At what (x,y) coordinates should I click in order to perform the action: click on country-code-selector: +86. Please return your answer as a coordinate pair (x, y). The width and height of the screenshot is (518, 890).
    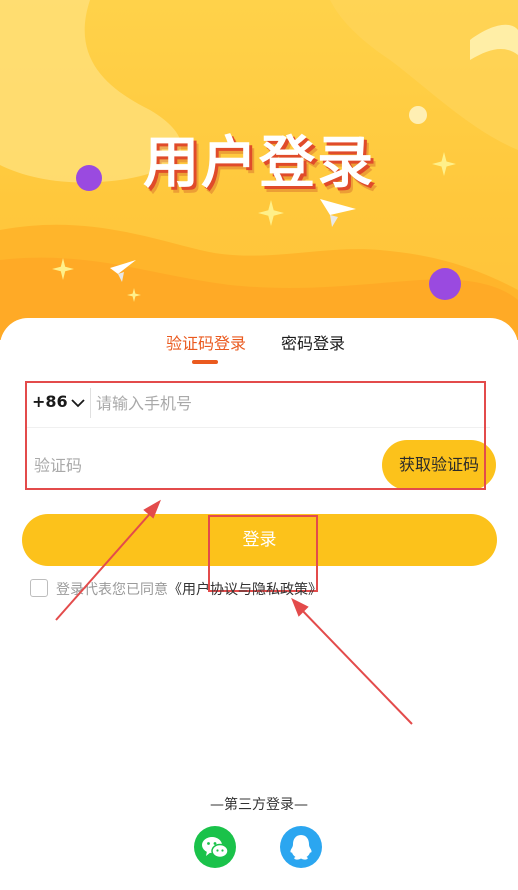
    Looking at the image, I should click on (58, 402).